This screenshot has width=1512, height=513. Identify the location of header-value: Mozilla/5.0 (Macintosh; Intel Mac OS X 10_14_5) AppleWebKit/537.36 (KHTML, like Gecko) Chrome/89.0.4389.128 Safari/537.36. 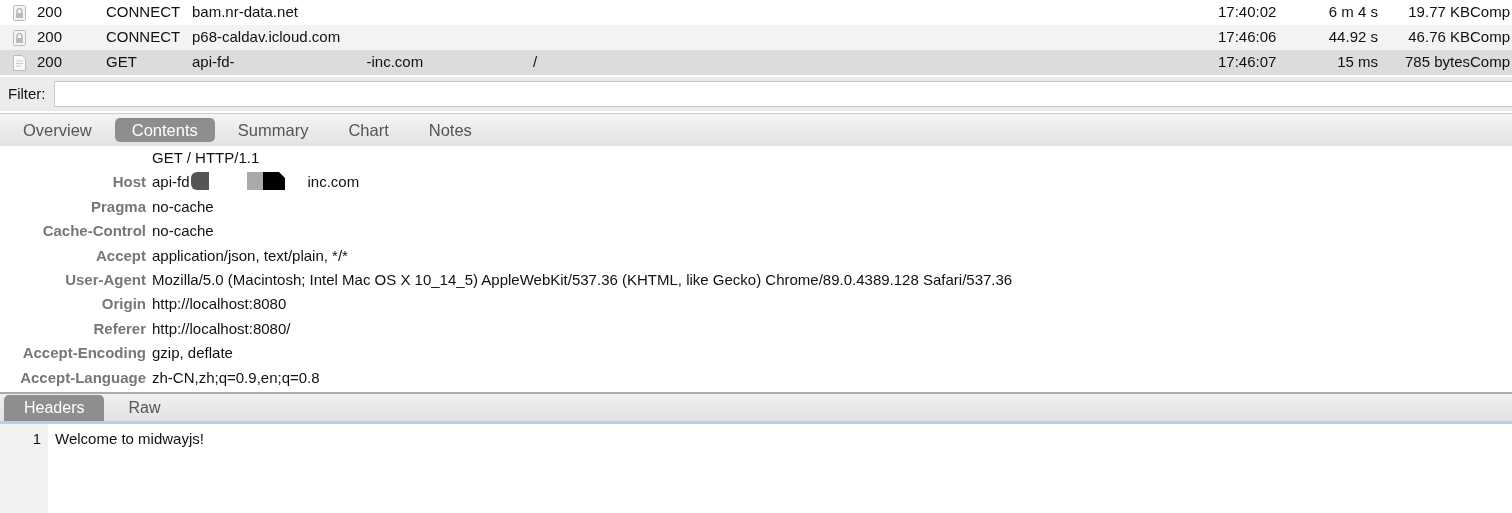
(582, 280).